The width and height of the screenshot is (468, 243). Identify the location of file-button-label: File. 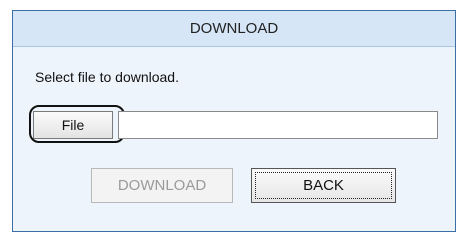
(73, 125).